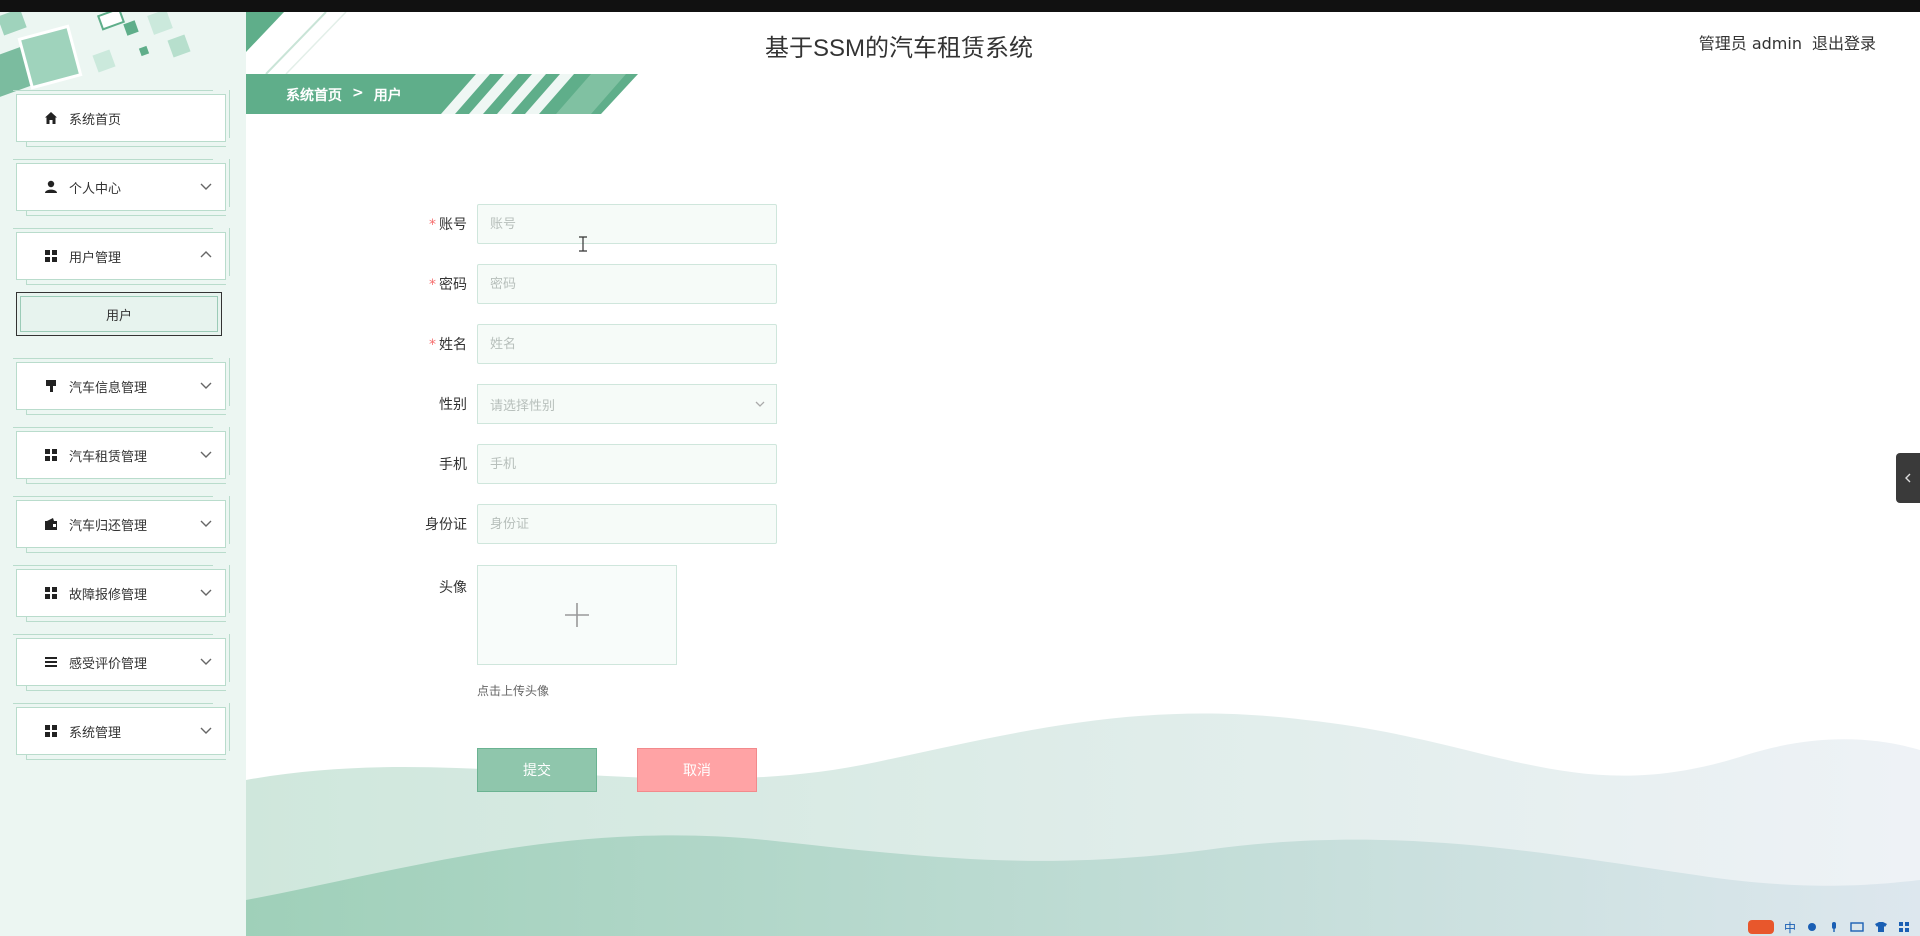 This screenshot has width=1920, height=936. I want to click on idcard-label: 身份证, so click(446, 525).